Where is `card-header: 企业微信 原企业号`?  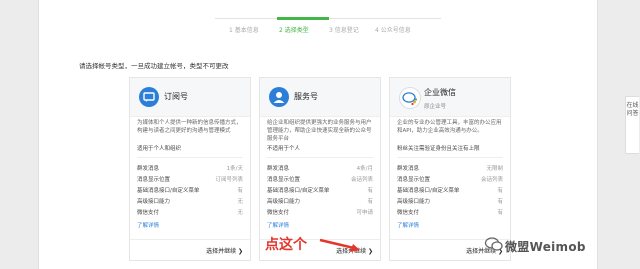
card-header: 企业微信 原企业号 is located at coordinates (450, 97).